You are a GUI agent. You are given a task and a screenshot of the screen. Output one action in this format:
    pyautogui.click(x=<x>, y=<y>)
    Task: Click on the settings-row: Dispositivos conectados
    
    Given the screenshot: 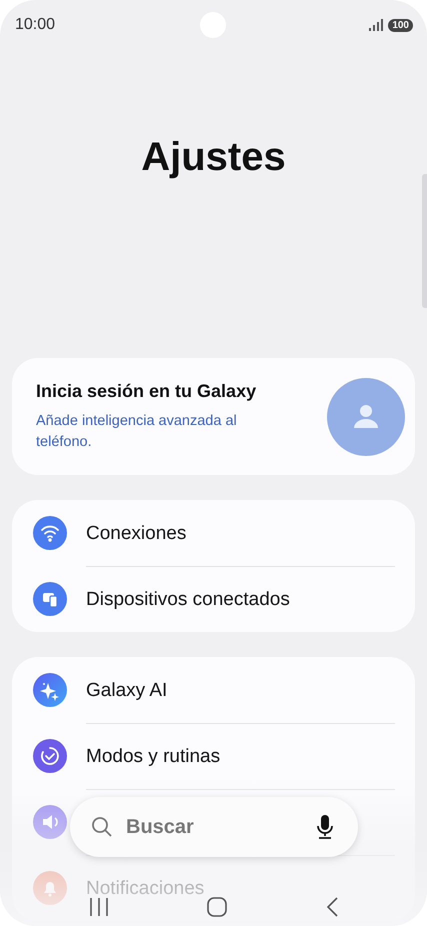 What is the action you would take?
    pyautogui.click(x=213, y=599)
    